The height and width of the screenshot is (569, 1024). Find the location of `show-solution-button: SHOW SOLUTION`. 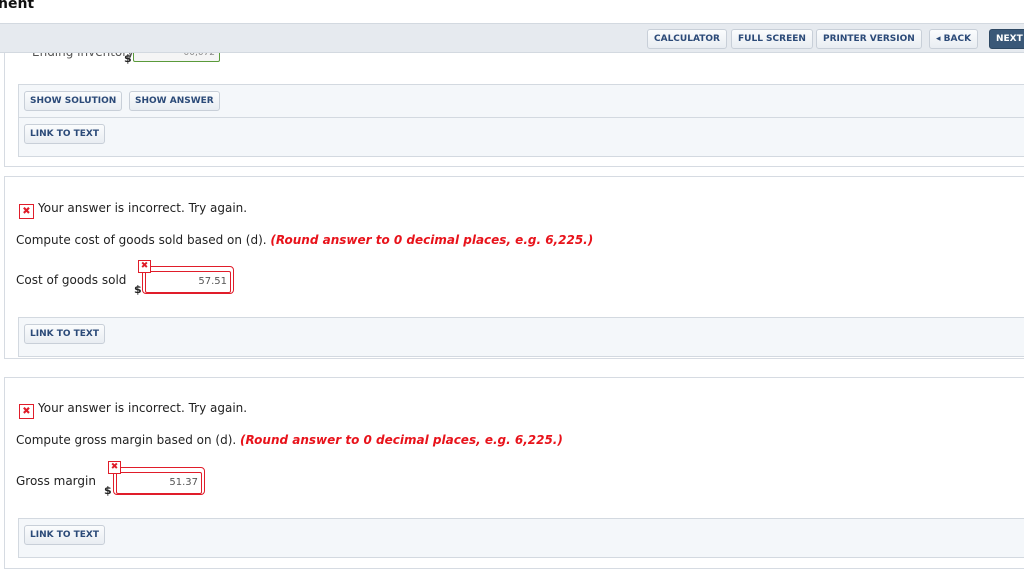

show-solution-button: SHOW SOLUTION is located at coordinates (73, 101).